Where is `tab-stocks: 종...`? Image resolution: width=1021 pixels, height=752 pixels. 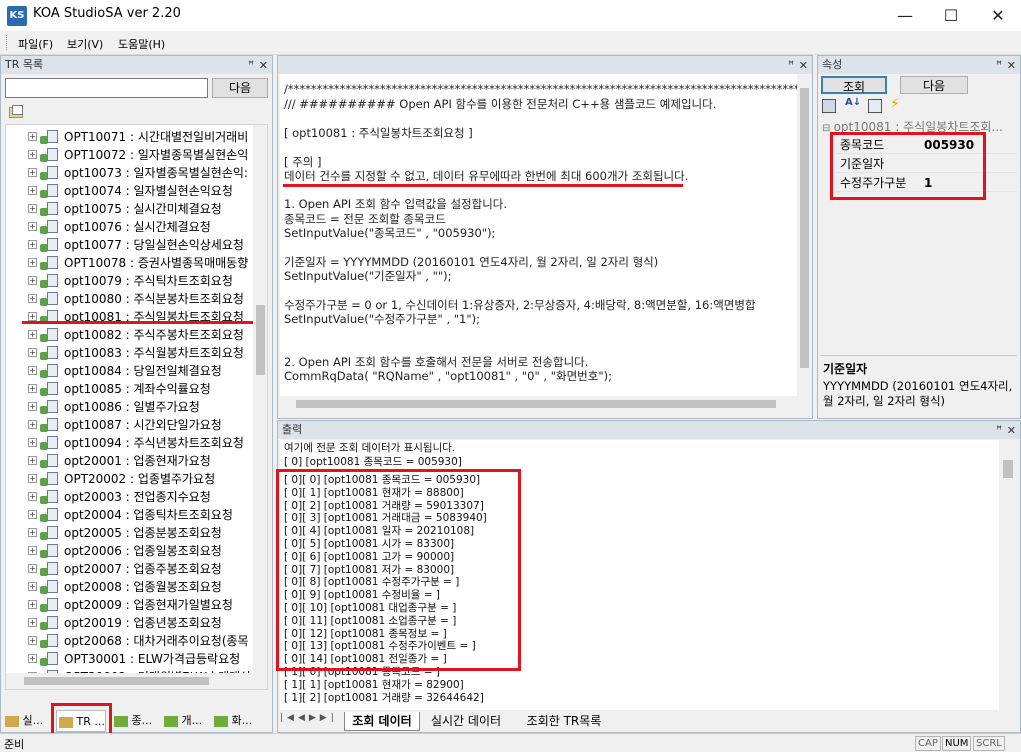 tab-stocks: 종... is located at coordinates (136, 721).